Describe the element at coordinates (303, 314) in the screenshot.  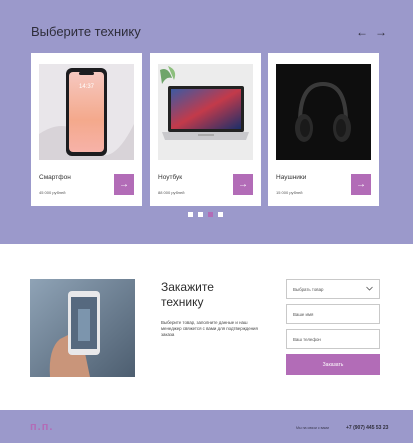
I see `name-input-placeholder: Ваше имя` at that location.